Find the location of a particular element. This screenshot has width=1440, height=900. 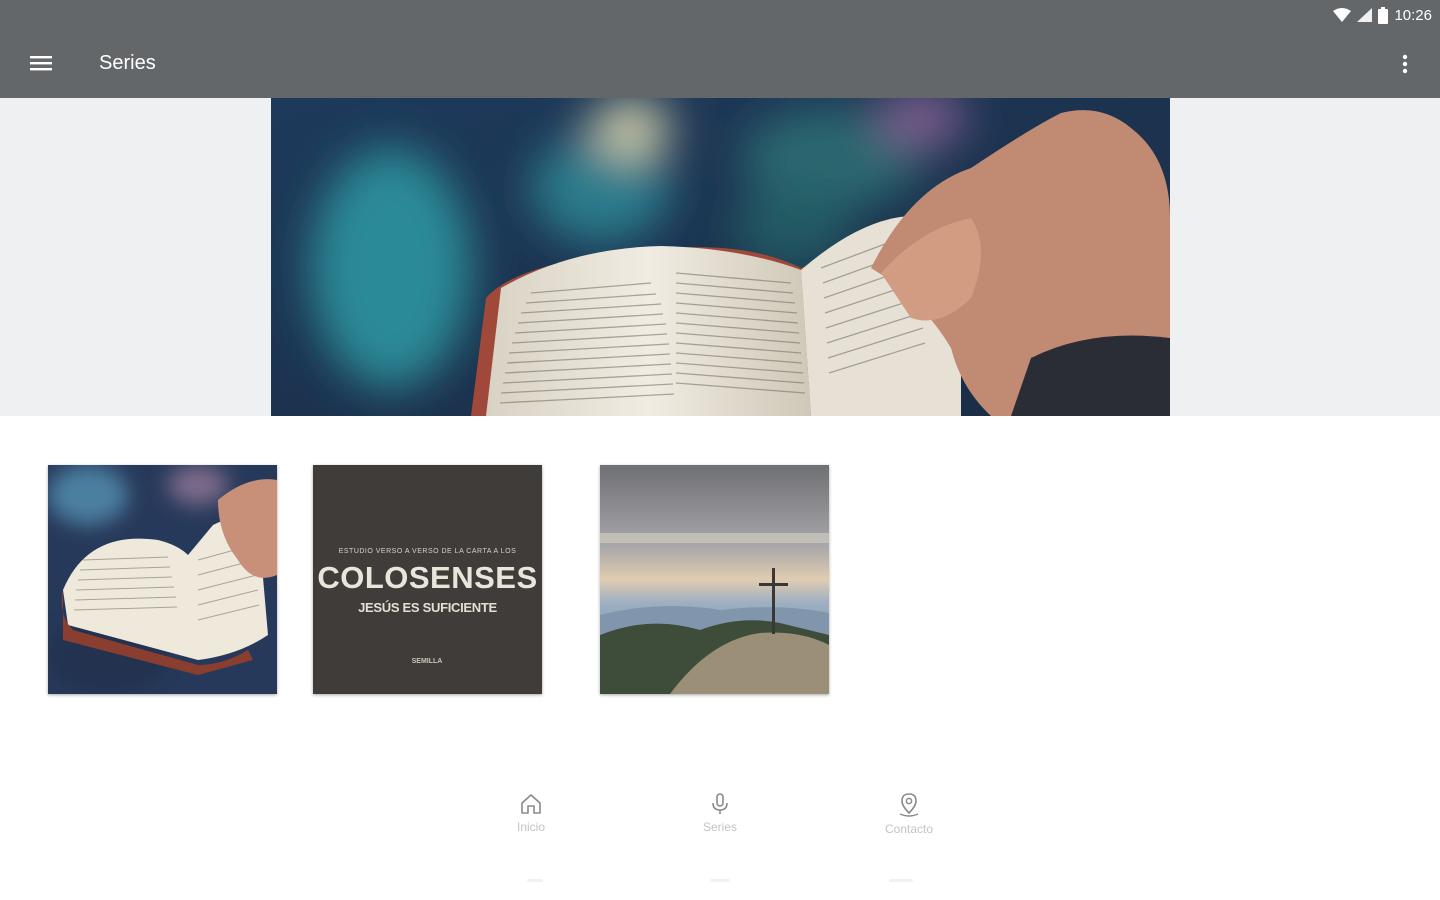

navigation-menu-button is located at coordinates (41, 63).